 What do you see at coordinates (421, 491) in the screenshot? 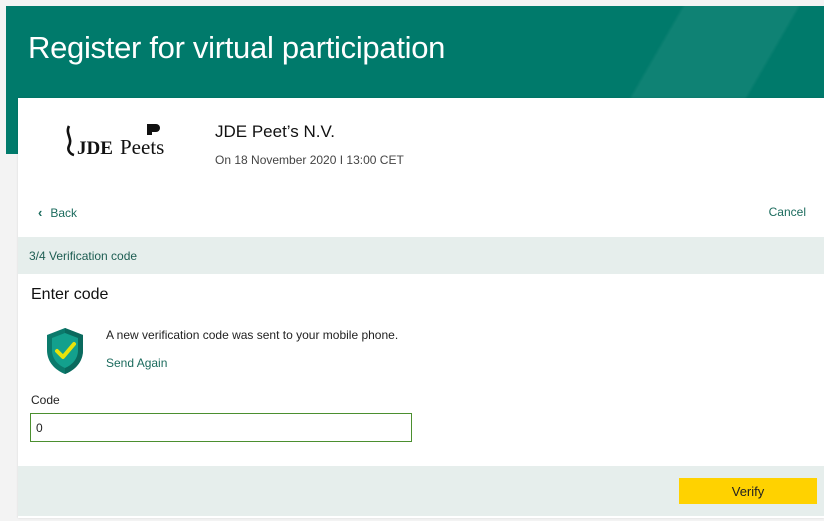
I see `footer-bar: Verify` at bounding box center [421, 491].